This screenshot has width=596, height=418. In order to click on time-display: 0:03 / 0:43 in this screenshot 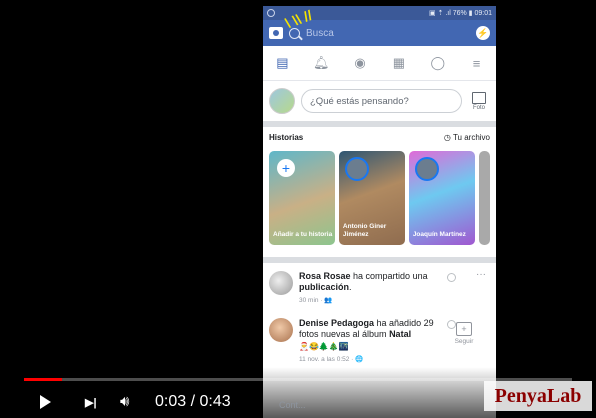, I will do `click(193, 401)`.